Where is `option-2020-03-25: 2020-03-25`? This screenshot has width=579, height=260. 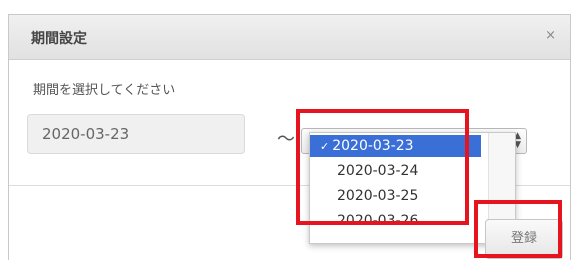 option-2020-03-25: 2020-03-25 is located at coordinates (395, 196).